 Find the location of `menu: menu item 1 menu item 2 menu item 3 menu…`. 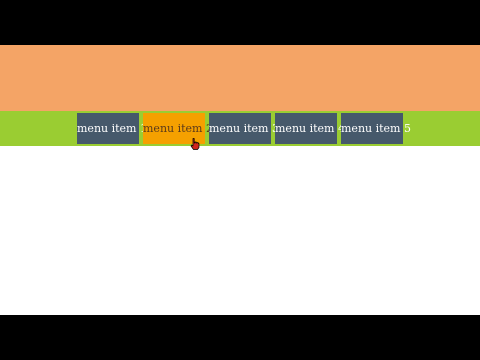

menu: menu item 1 menu item 2 menu item 3 menu… is located at coordinates (244, 128).